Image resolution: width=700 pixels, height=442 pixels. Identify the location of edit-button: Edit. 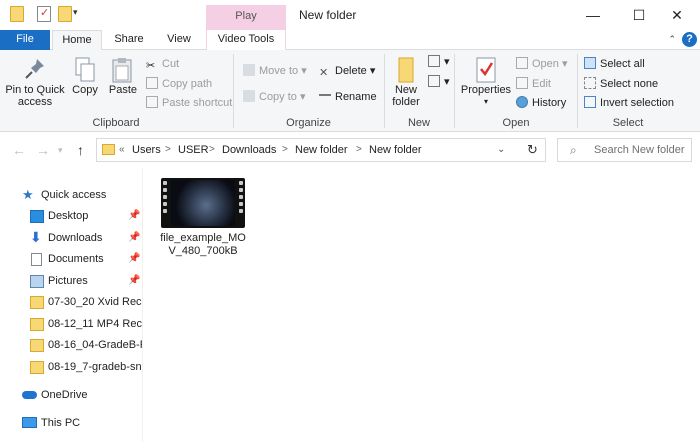
(533, 84).